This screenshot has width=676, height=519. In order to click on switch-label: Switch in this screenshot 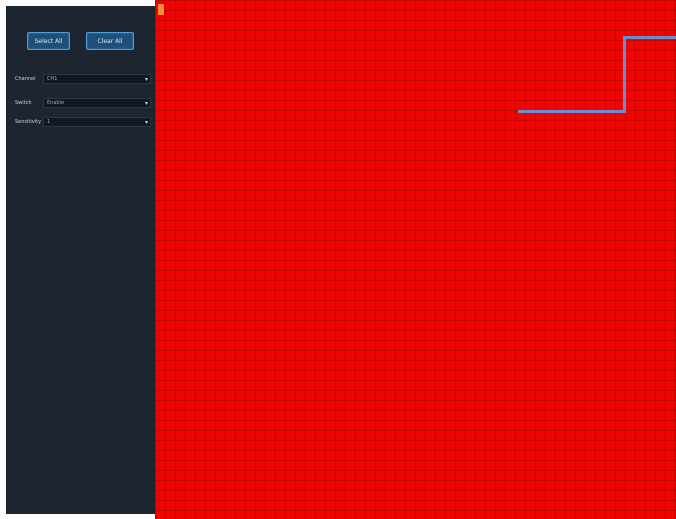, I will do `click(23, 103)`.